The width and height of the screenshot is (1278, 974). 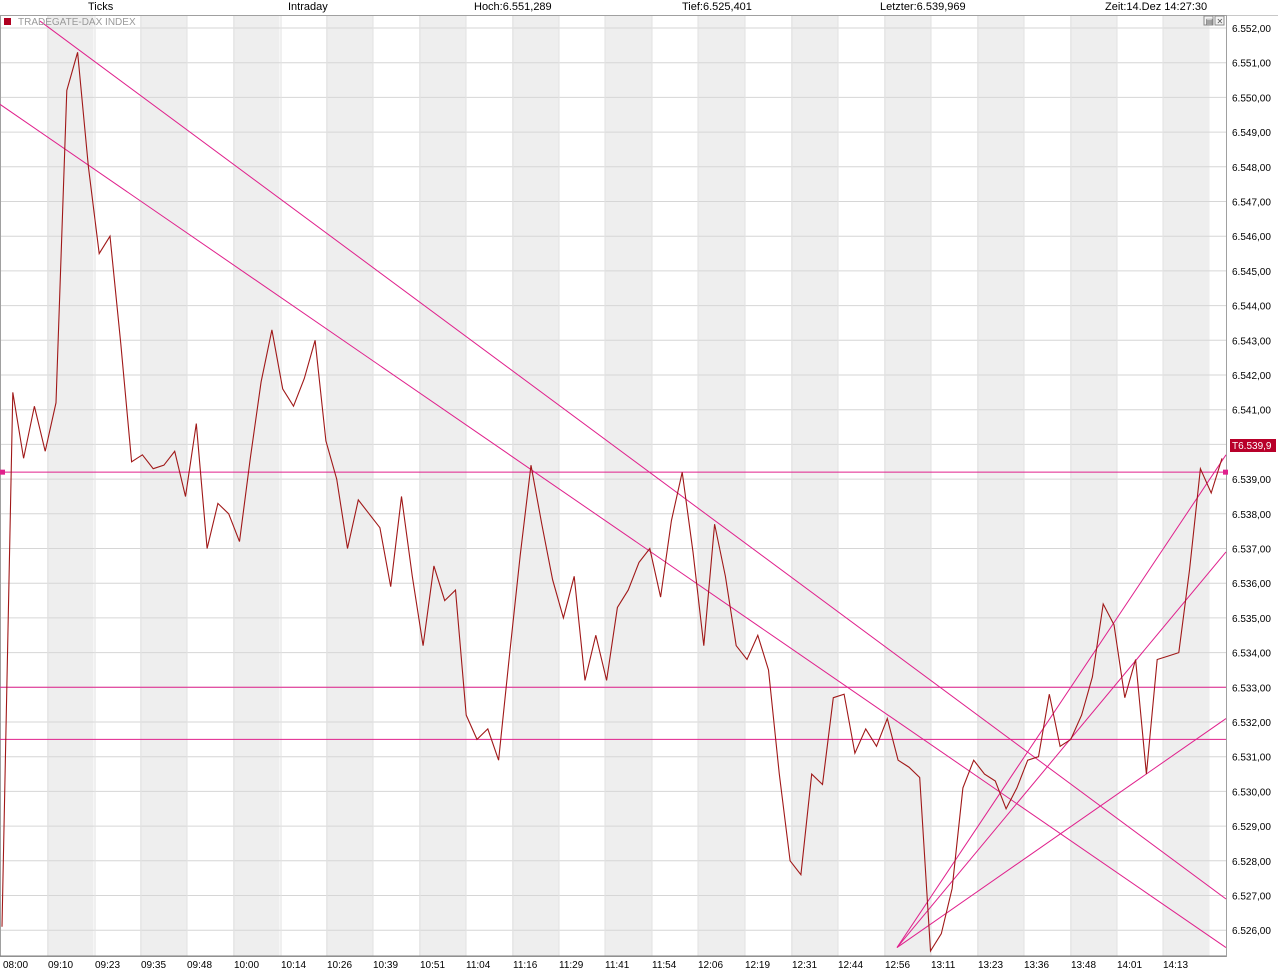 What do you see at coordinates (1251, 862) in the screenshot?
I see `y-tick-label: 6.528,00` at bounding box center [1251, 862].